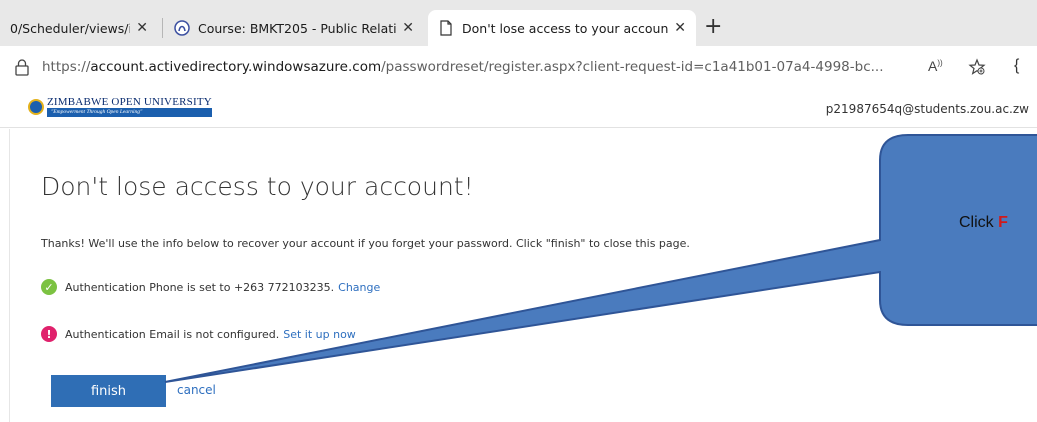 The width and height of the screenshot is (1037, 422). Describe the element at coordinates (70, 28) in the screenshot. I see `tab-label: 0/Scheduler/views/i` at that location.